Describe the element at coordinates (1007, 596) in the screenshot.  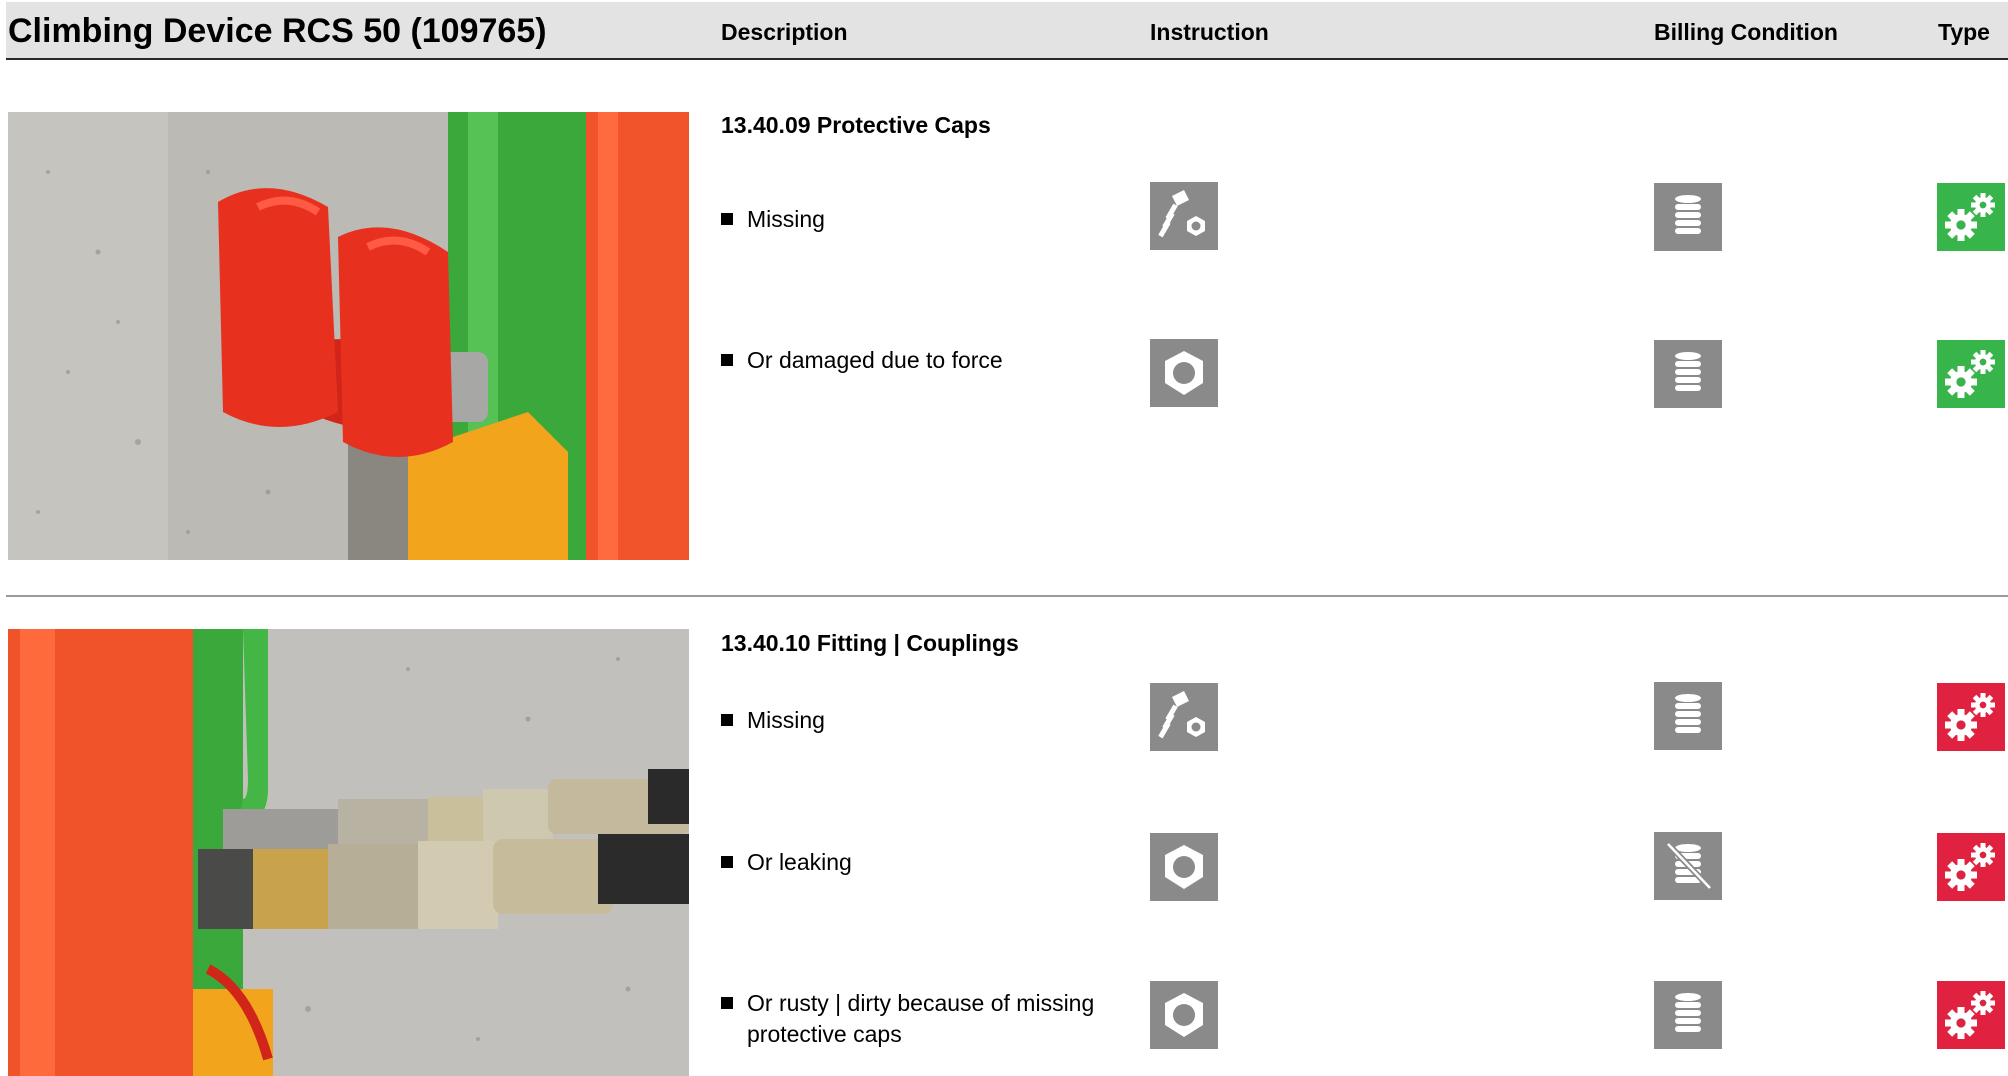
I see `section-divider` at that location.